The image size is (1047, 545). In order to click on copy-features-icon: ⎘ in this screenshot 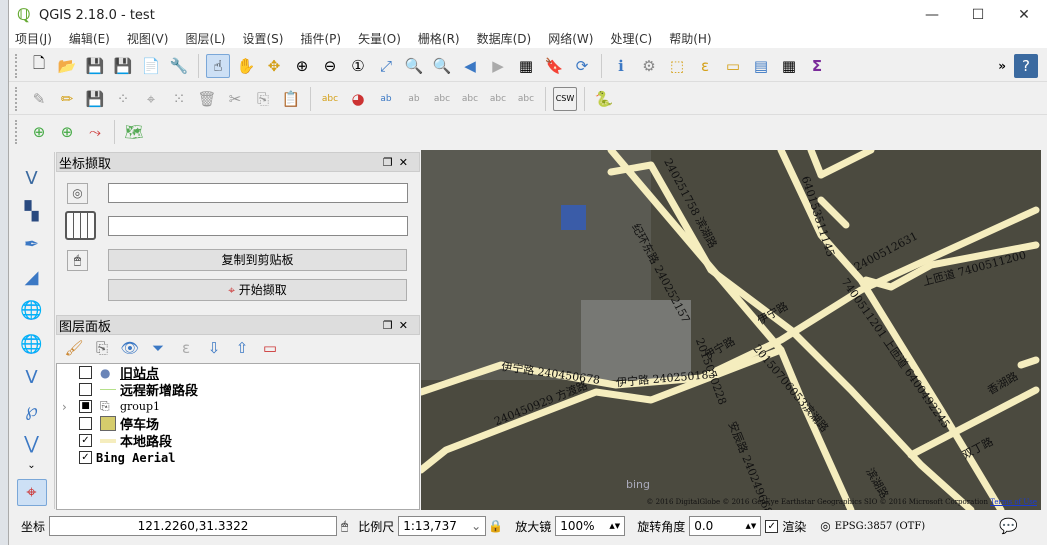, I will do `click(263, 99)`.